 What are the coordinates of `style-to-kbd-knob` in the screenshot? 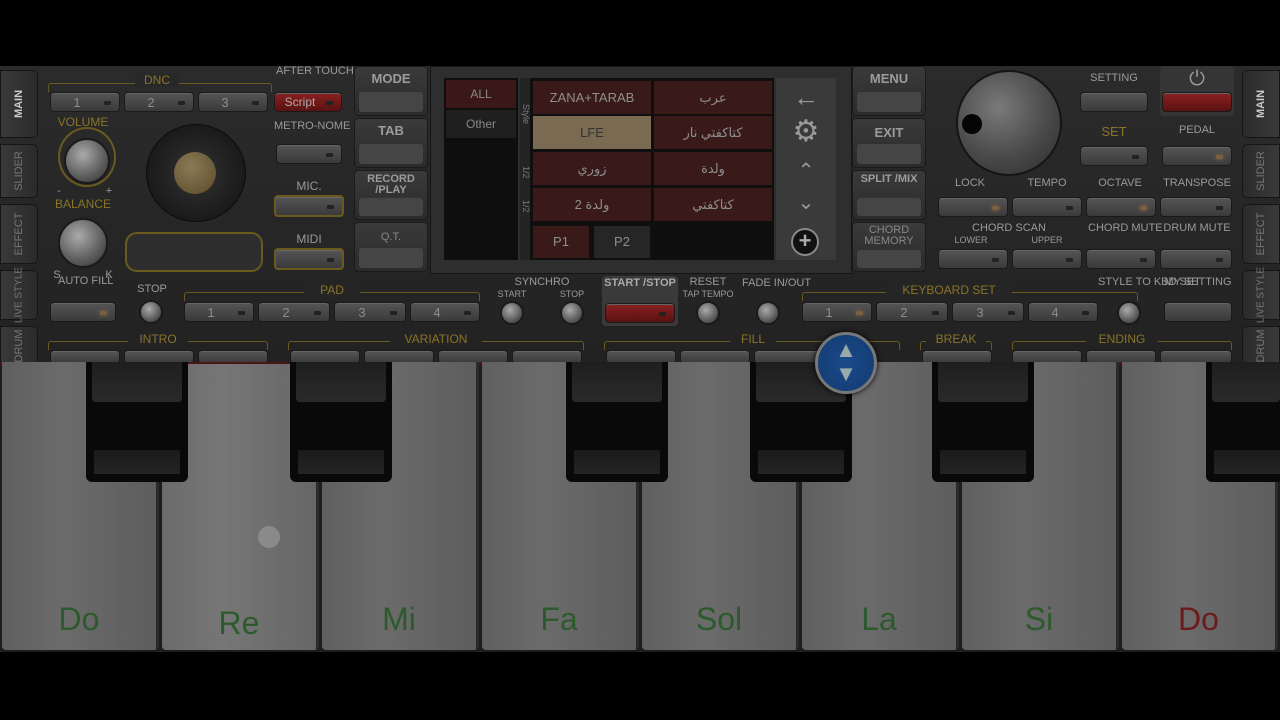 It's located at (1129, 313).